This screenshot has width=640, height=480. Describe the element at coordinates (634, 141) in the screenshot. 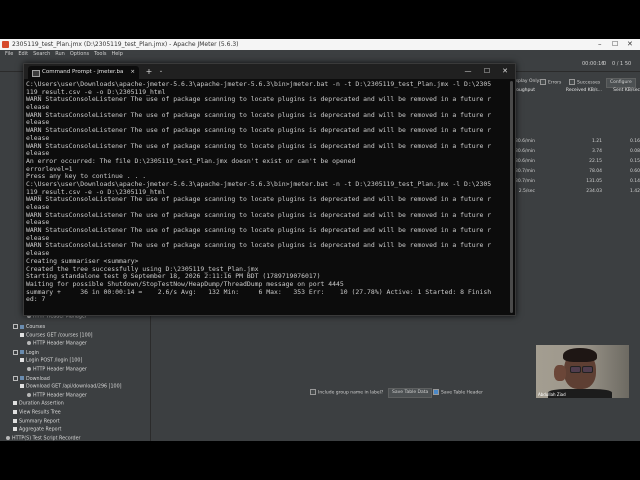

I see `table-cell: 0.16` at that location.